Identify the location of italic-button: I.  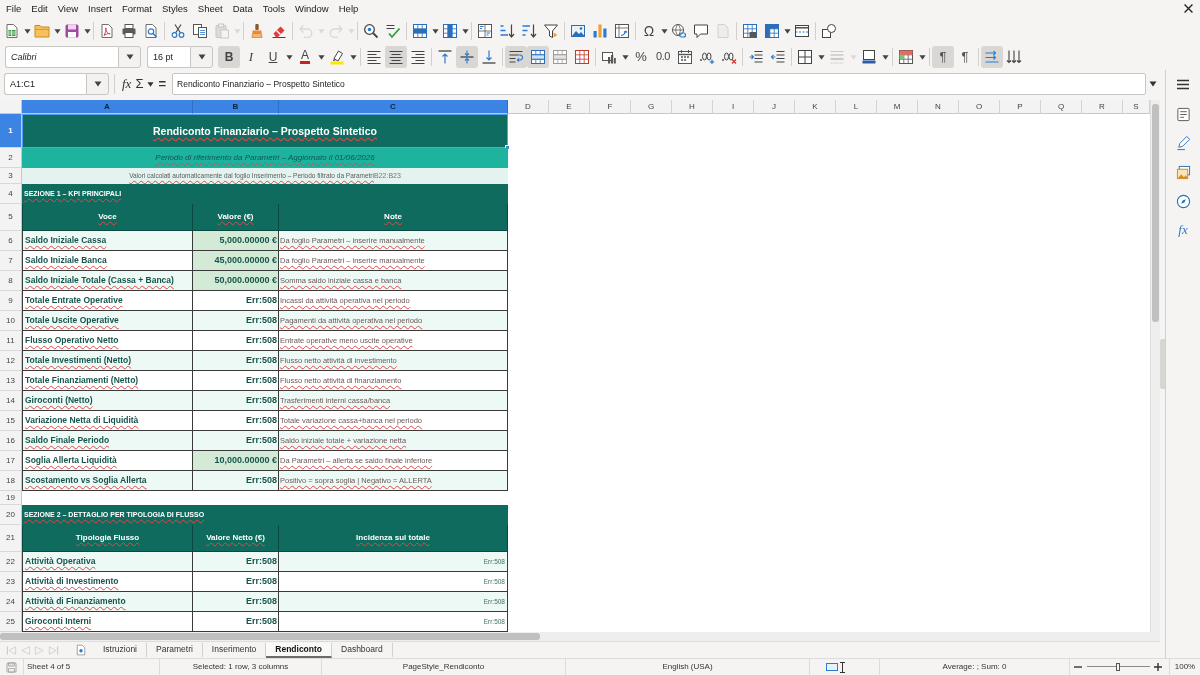
(251, 57).